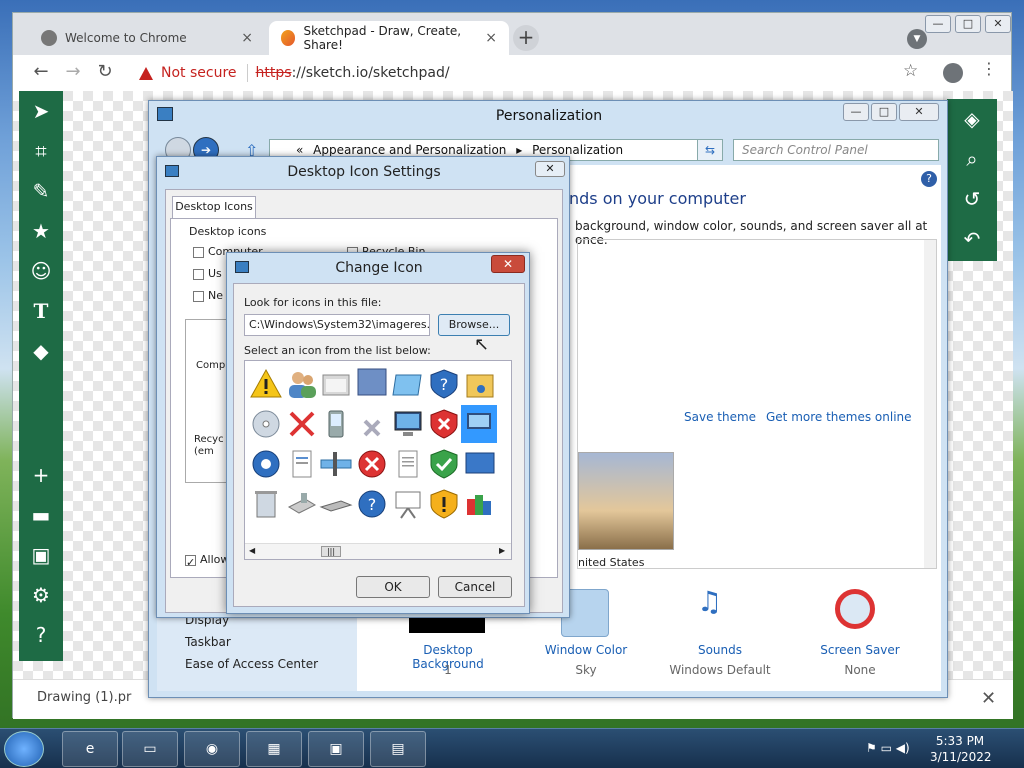 Image resolution: width=1024 pixels, height=768 pixels. What do you see at coordinates (251, 664) in the screenshot?
I see `ease-of-access-link: Ease of Access Center` at bounding box center [251, 664].